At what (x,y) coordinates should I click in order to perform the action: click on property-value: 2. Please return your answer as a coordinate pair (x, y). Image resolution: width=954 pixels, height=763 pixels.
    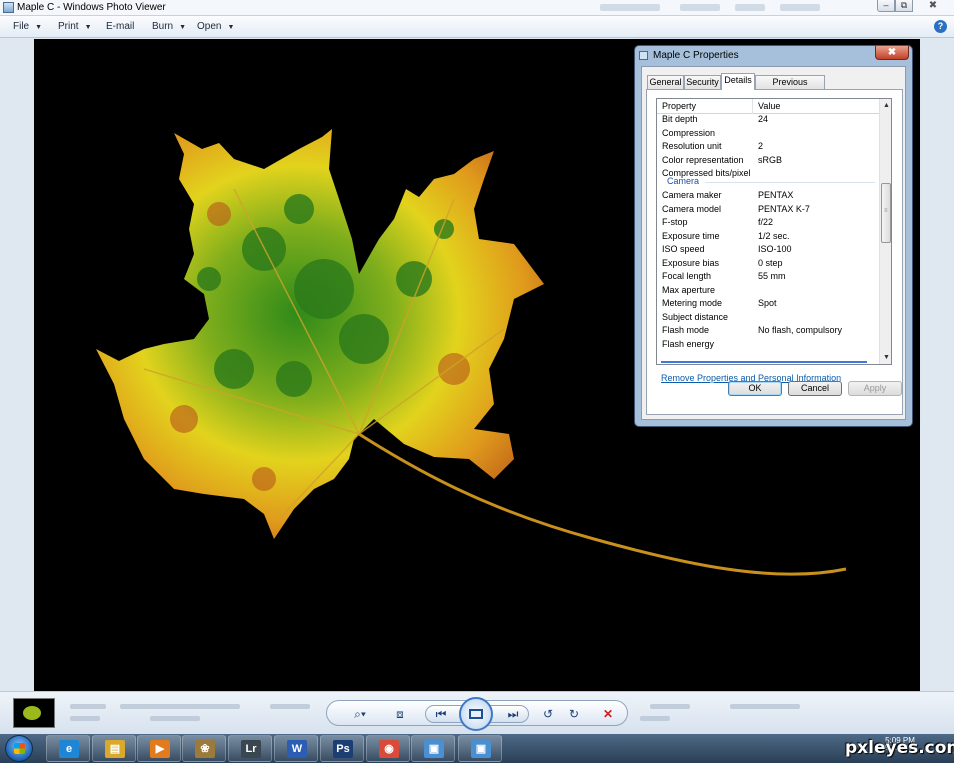
    Looking at the image, I should click on (760, 146).